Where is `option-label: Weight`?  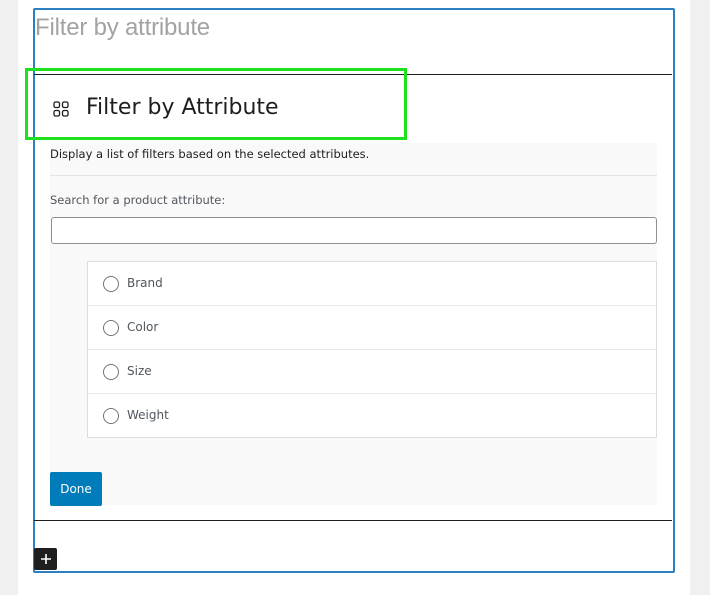
option-label: Weight is located at coordinates (148, 415).